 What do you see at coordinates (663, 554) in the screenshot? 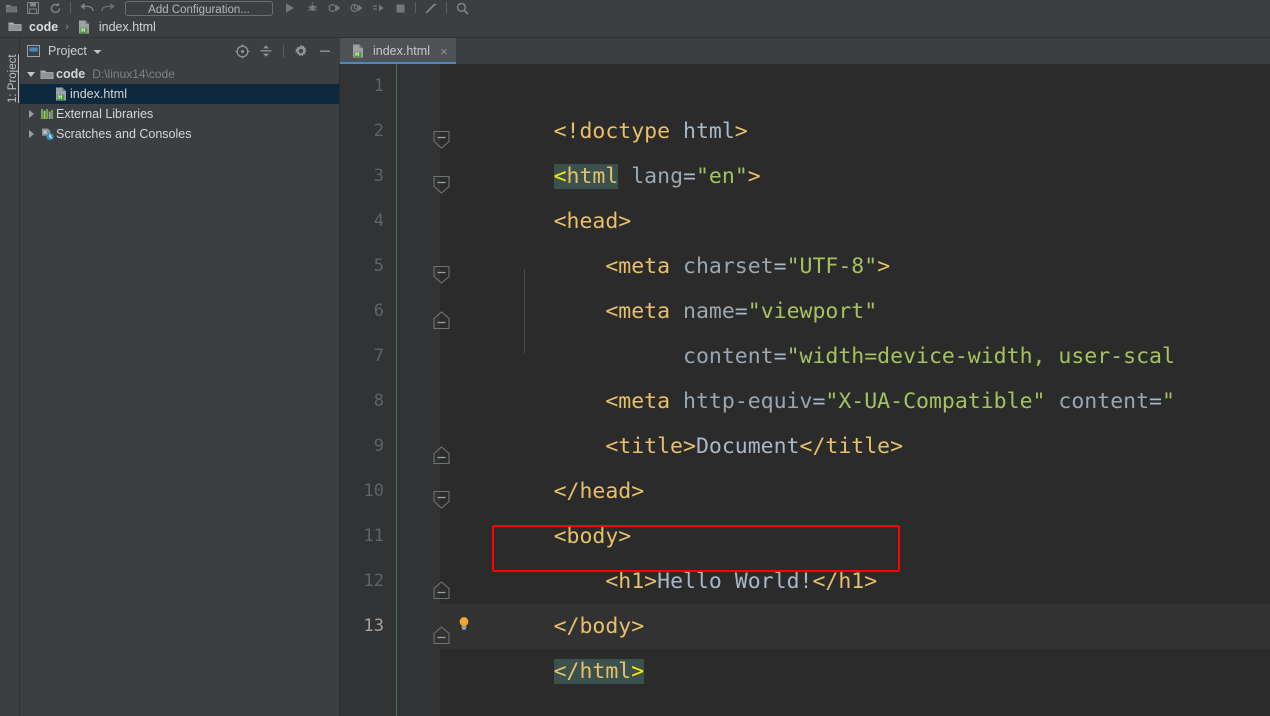
I see `code-line-11: <h1>Hello World!</h1>` at bounding box center [663, 554].